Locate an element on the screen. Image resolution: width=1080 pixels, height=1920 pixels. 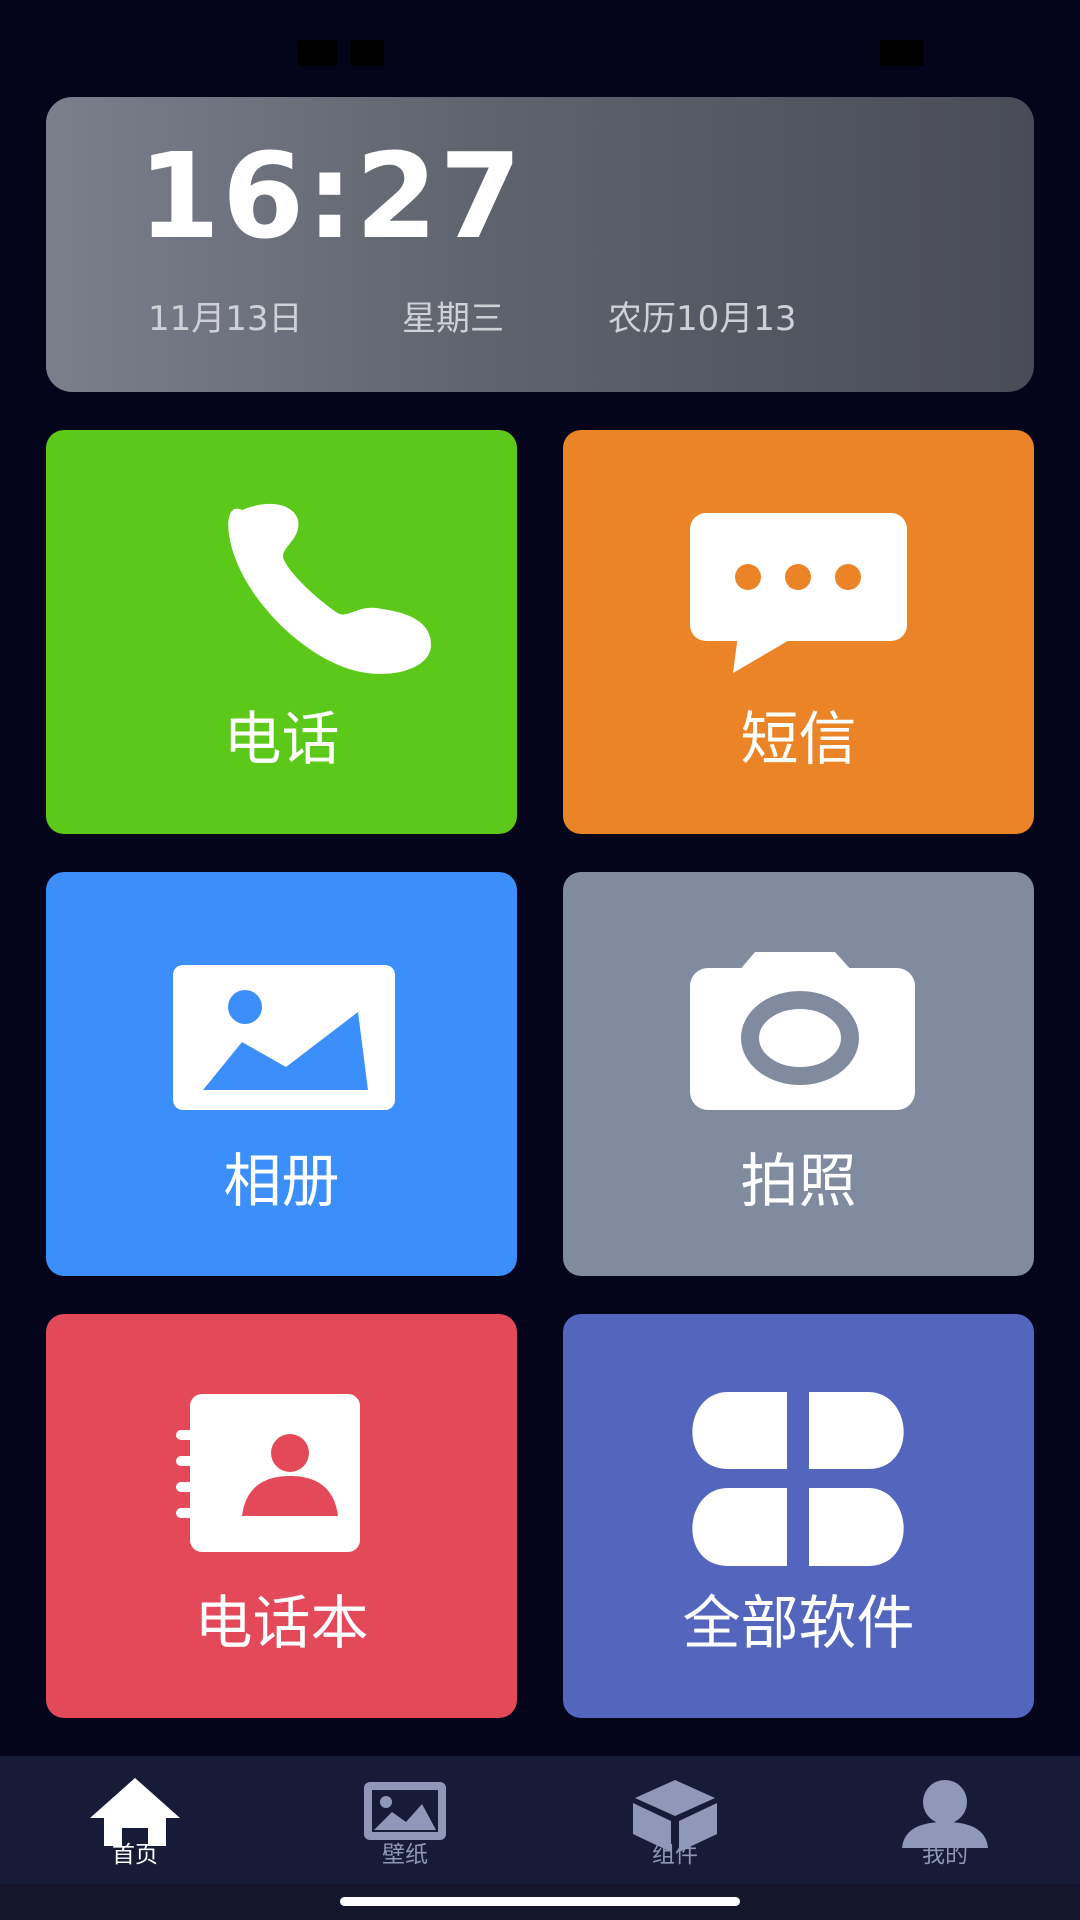
tile-camera: 拍照 is located at coordinates (798, 1074).